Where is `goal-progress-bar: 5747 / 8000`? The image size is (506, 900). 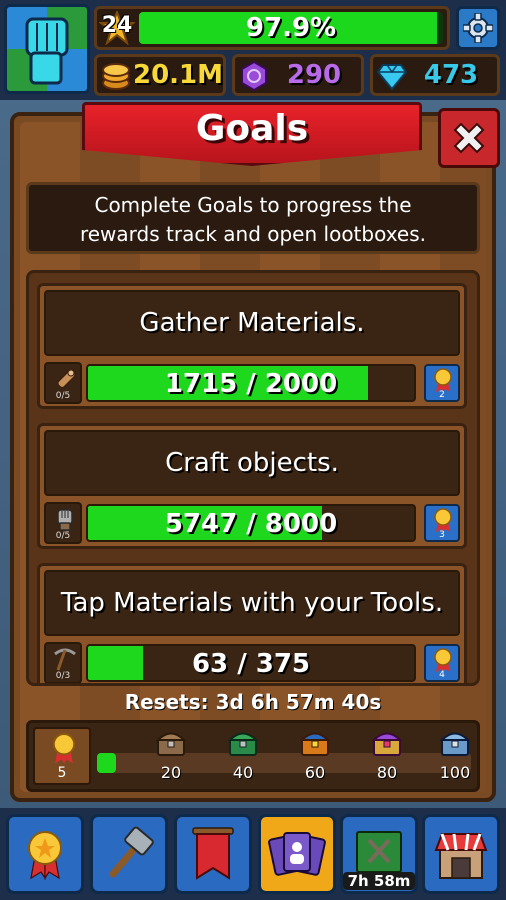 goal-progress-bar: 5747 / 8000 is located at coordinates (251, 523).